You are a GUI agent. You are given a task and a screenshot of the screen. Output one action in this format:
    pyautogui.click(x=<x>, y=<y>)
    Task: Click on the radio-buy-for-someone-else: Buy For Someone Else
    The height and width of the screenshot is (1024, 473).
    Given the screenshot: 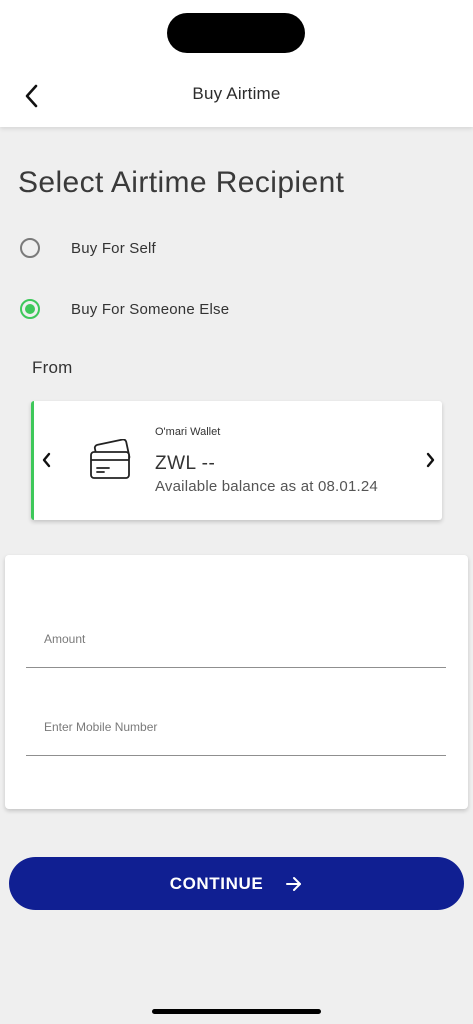 What is the action you would take?
    pyautogui.click(x=124, y=309)
    